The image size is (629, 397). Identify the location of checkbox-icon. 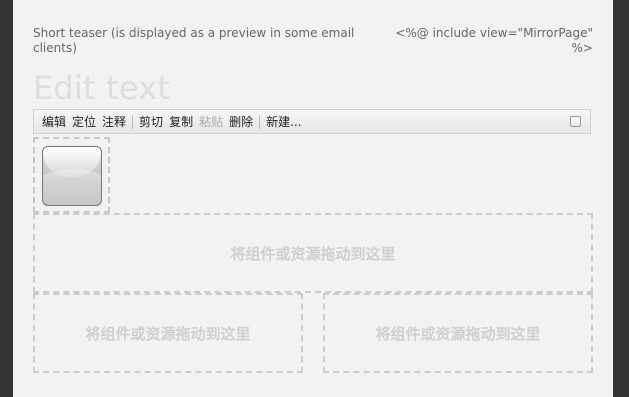
(575, 121).